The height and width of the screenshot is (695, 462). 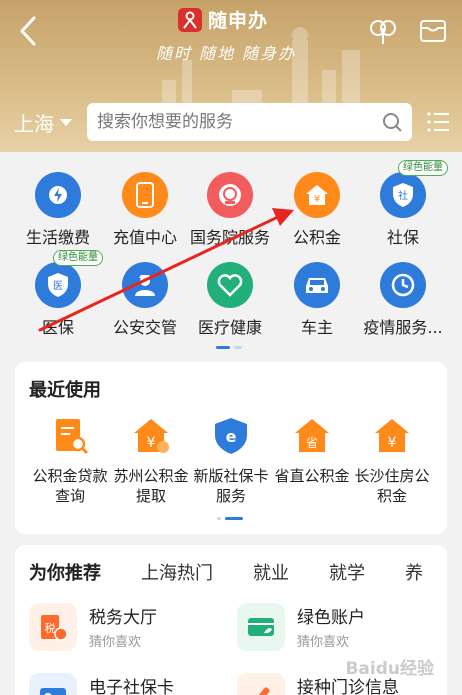 I want to click on service-label: 充值中心, so click(x=144, y=237).